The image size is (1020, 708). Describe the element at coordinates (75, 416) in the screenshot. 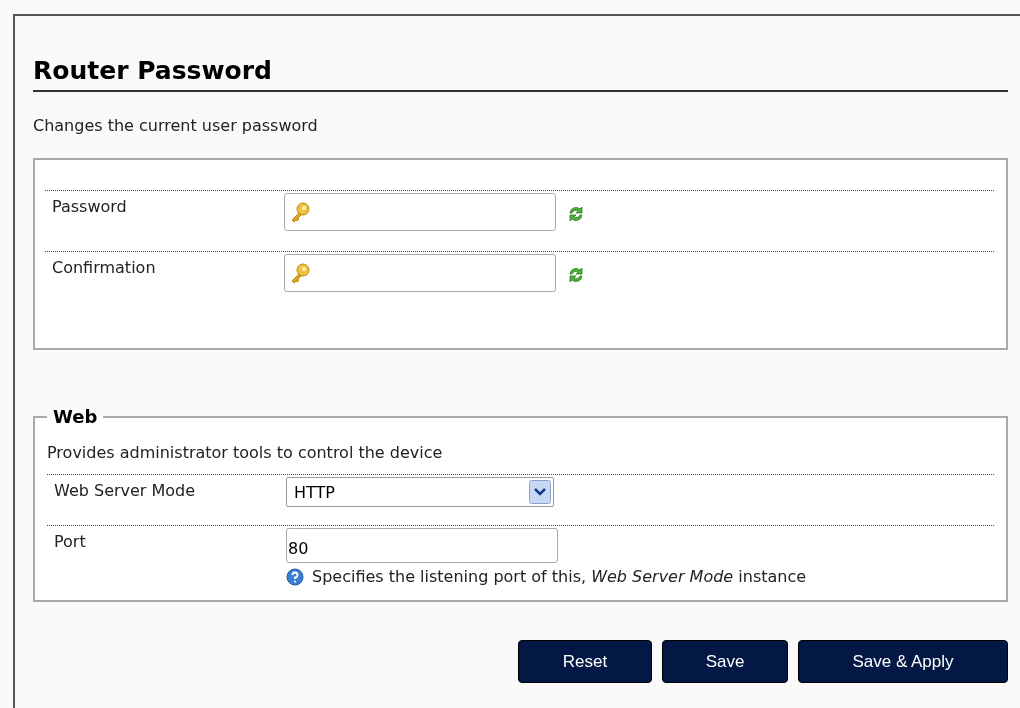

I see `section-legend: Web` at that location.